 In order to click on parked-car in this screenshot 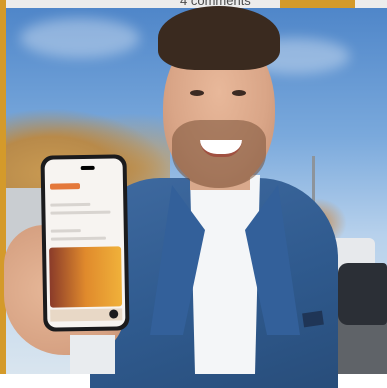, I will do `click(362, 294)`.